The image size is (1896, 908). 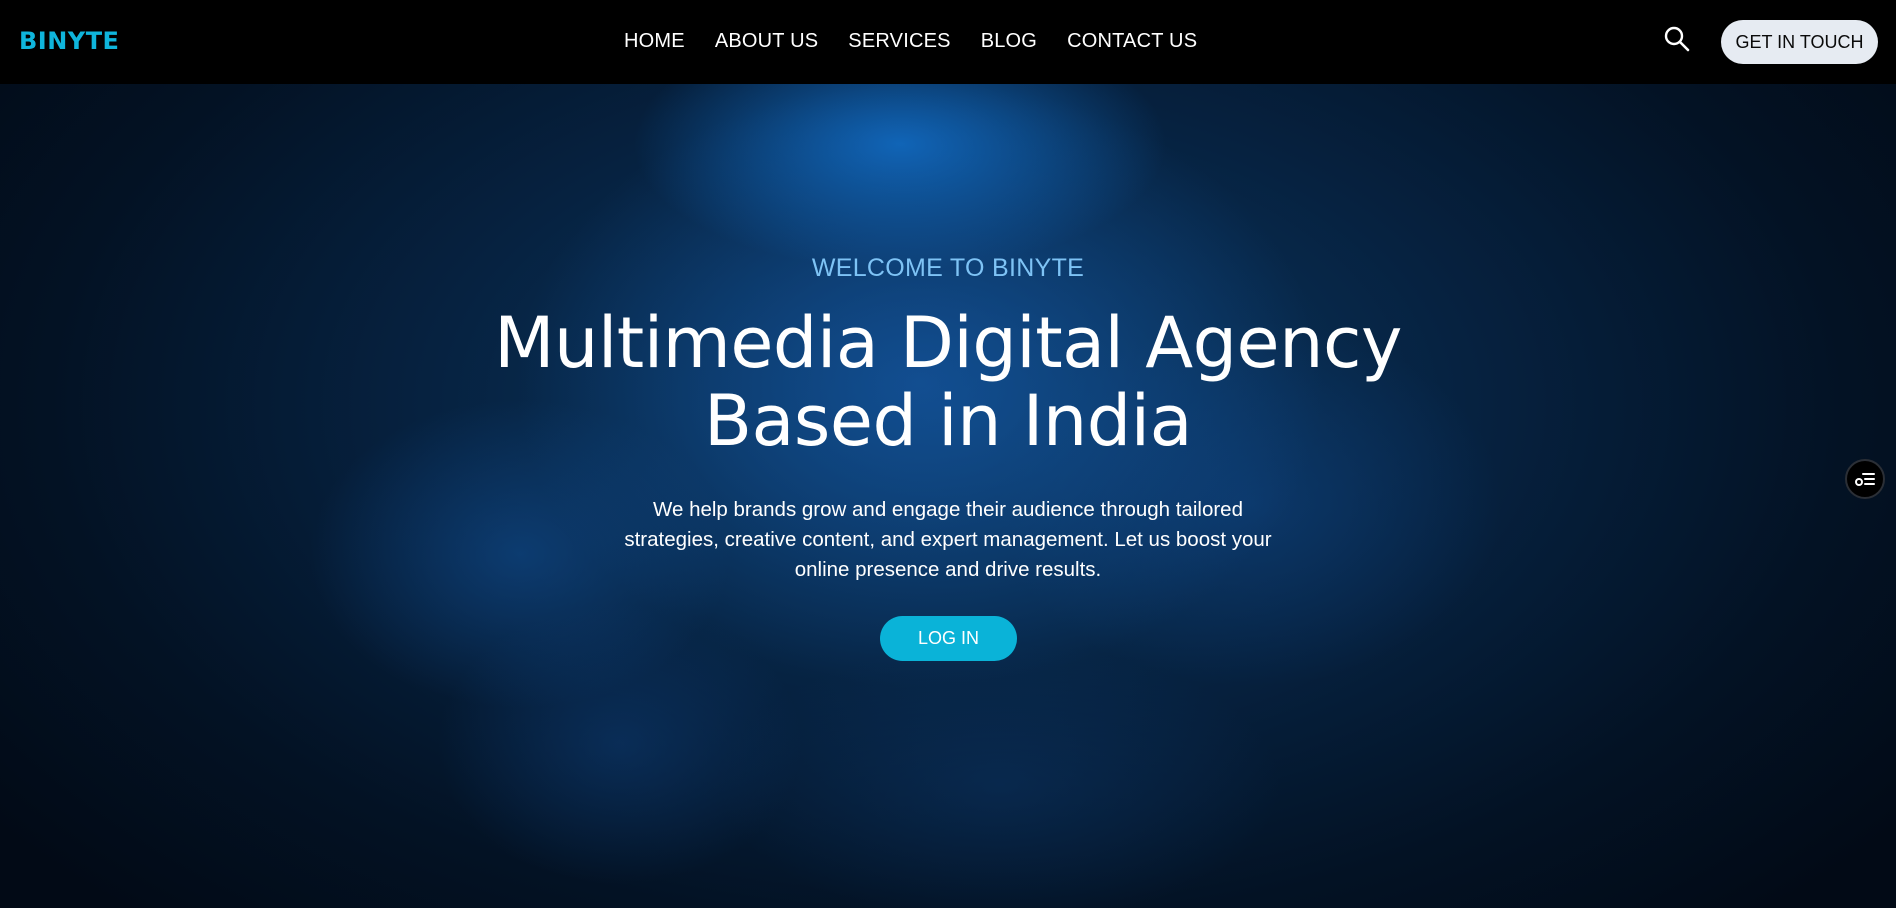 I want to click on hero-eyebrow: WELCOME TO BINYTE, so click(x=948, y=268).